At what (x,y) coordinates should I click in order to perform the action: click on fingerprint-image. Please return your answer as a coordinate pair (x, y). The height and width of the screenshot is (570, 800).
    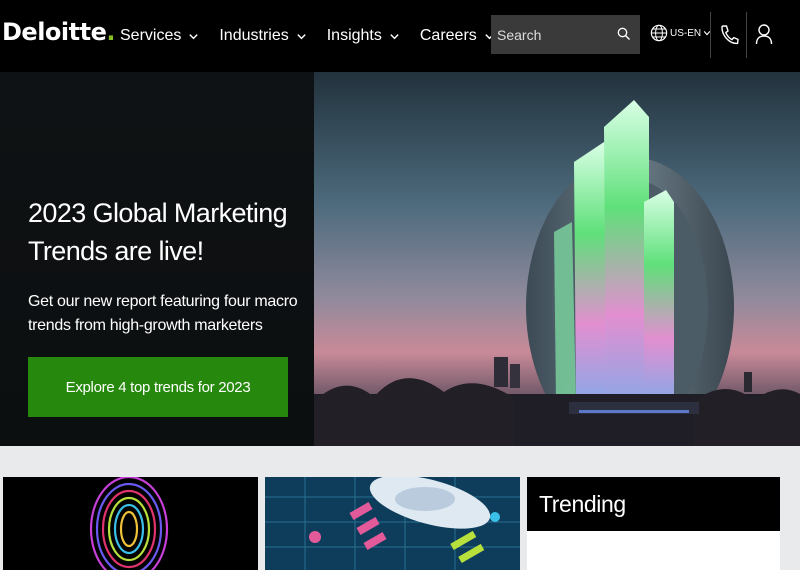
    Looking at the image, I should click on (129, 523).